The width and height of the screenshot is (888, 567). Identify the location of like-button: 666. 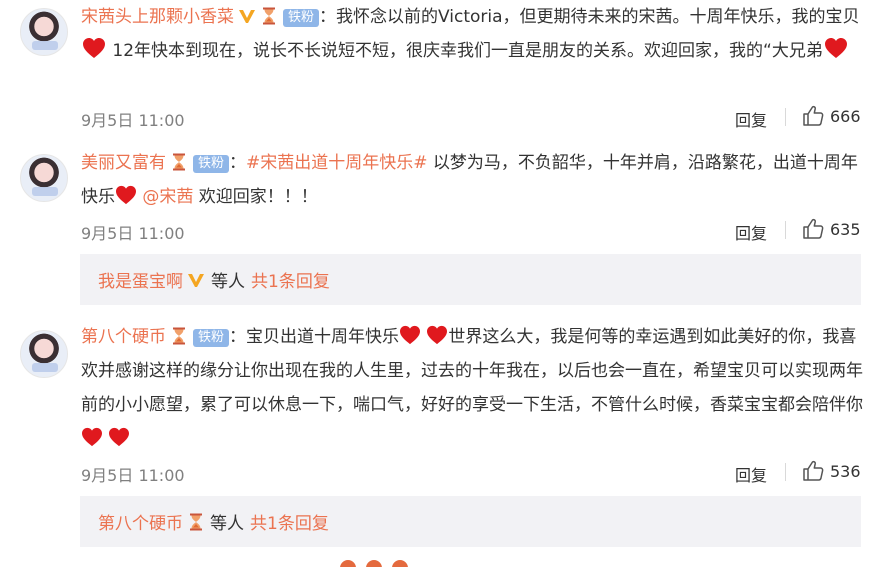
(831, 116).